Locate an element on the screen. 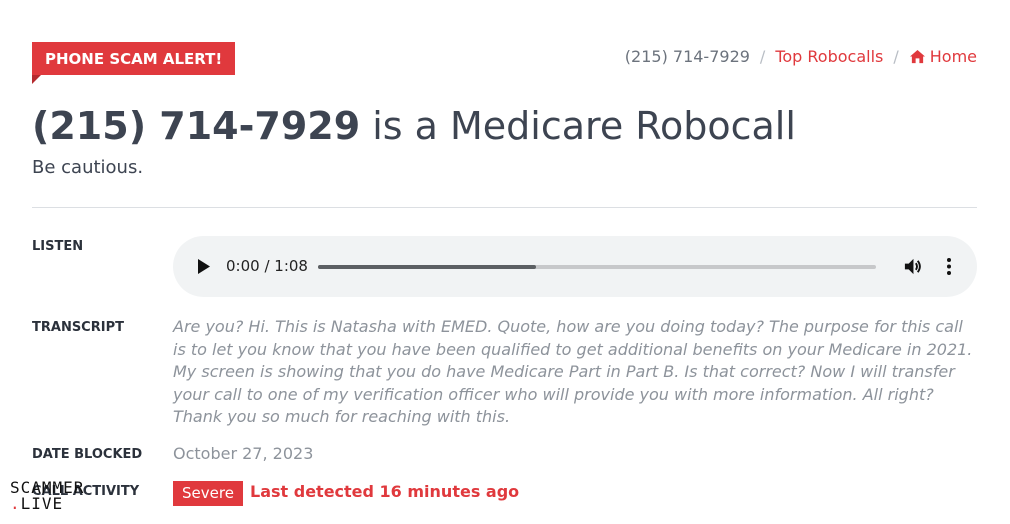 This screenshot has width=1010, height=524. breadcrumb-home-link: Home is located at coordinates (943, 56).